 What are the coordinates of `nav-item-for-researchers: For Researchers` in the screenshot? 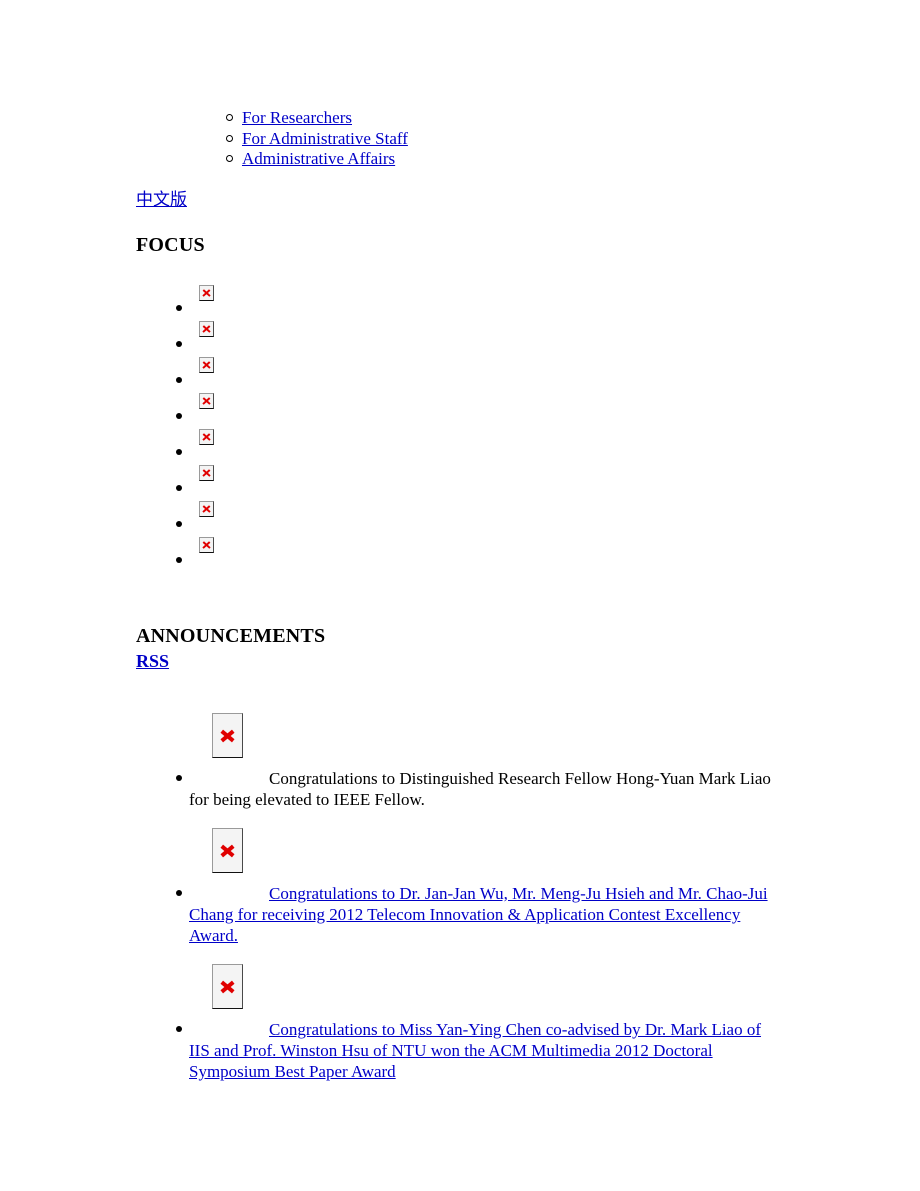 It's located at (308, 118).